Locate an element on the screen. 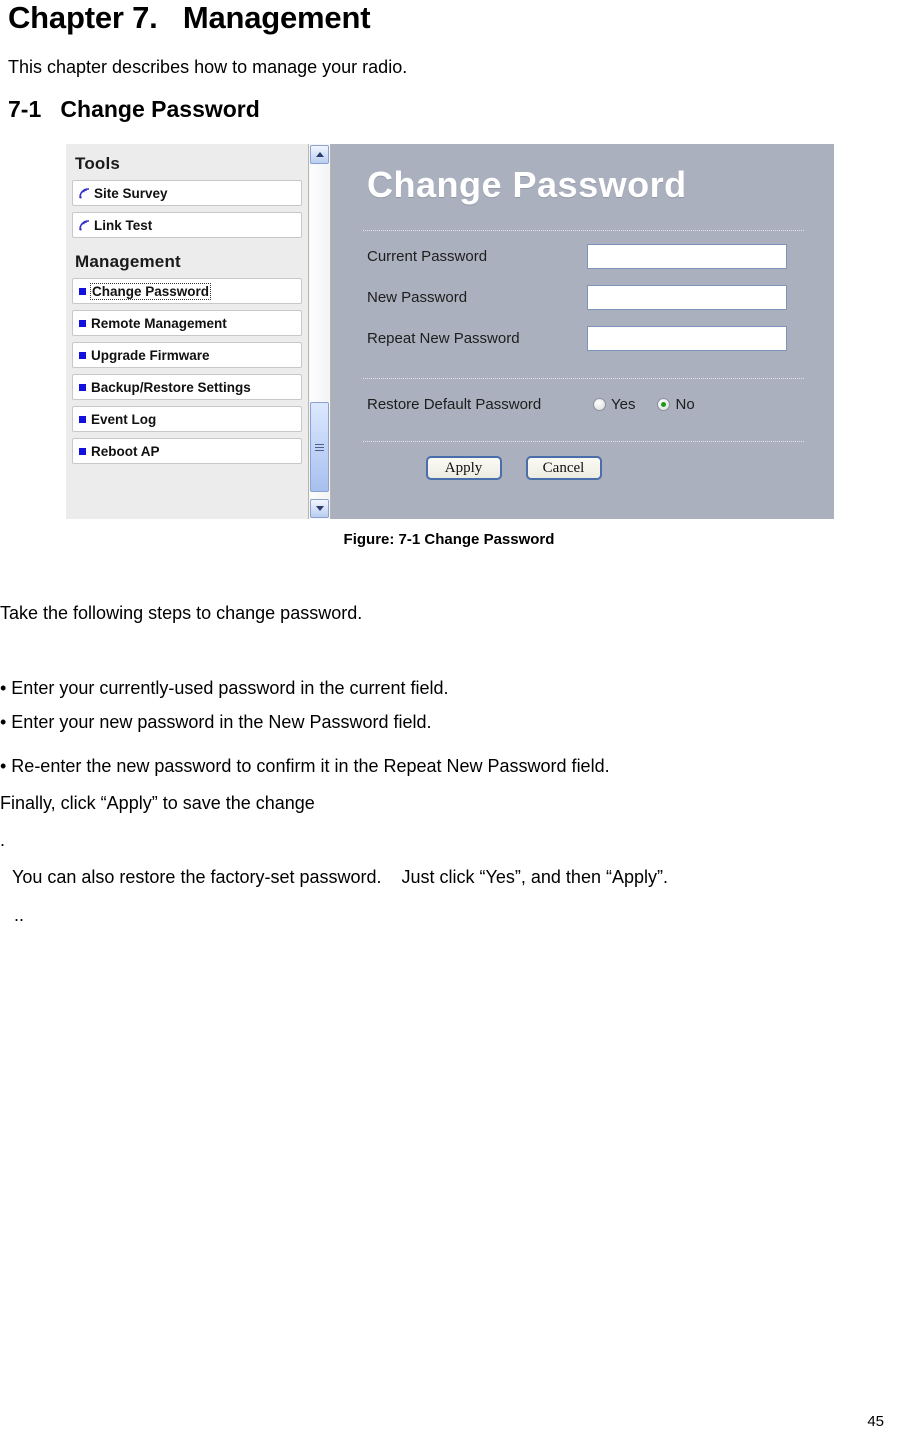 This screenshot has width=898, height=1442. body-line: .. is located at coordinates (19, 915).